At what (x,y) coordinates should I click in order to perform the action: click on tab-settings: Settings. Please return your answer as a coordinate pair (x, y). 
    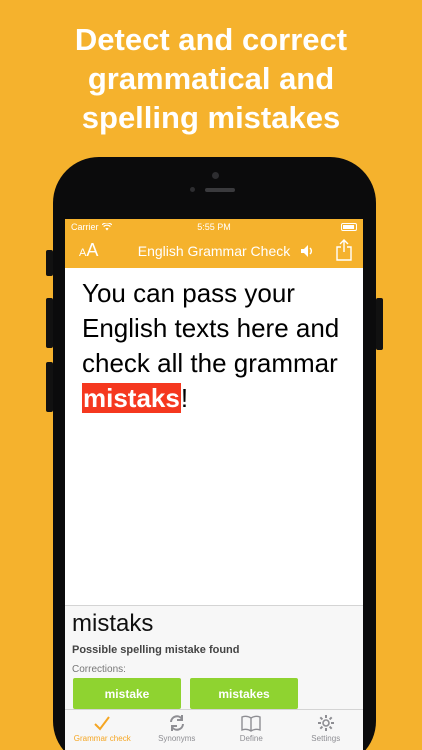
    Looking at the image, I should click on (326, 730).